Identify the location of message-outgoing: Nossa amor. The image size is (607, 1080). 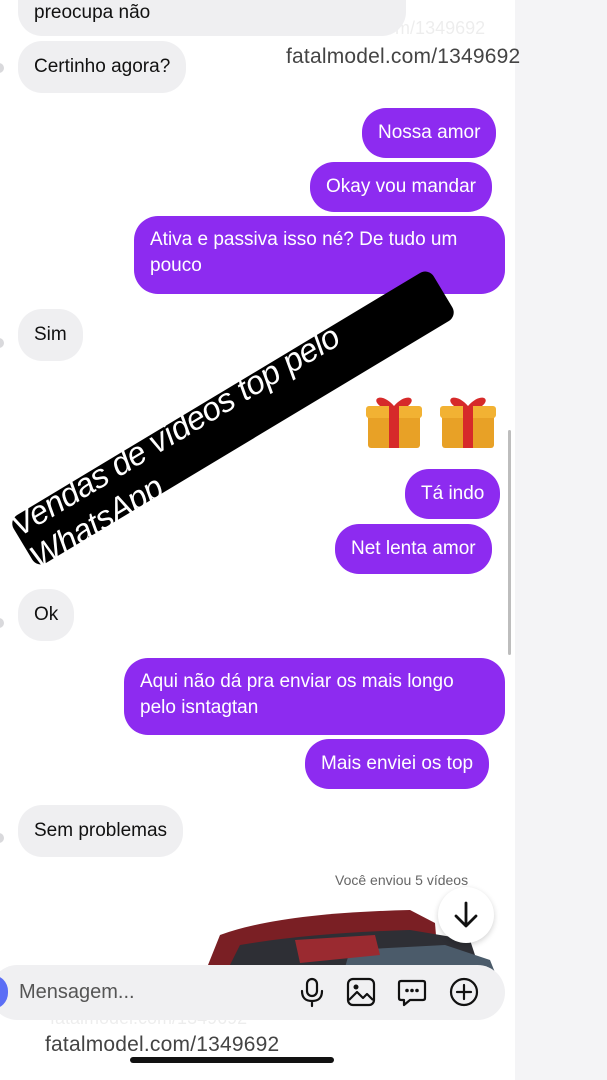
(429, 133).